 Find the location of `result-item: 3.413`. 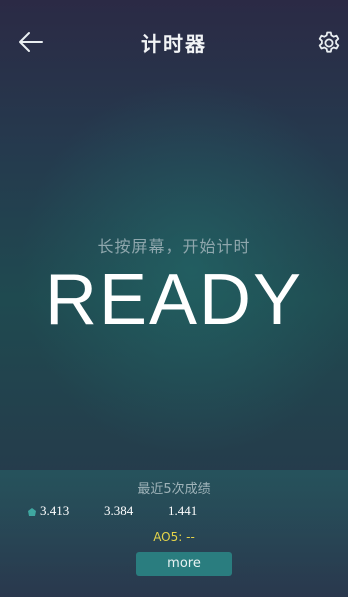

result-item: 3.413 is located at coordinates (48, 511).